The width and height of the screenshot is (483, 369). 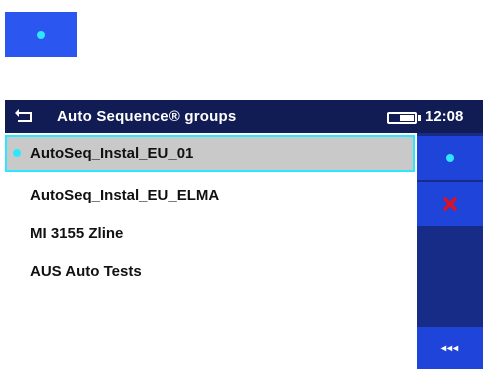 I want to click on list-item: AutoSeq_Instal_EU_ELMA, so click(x=210, y=195).